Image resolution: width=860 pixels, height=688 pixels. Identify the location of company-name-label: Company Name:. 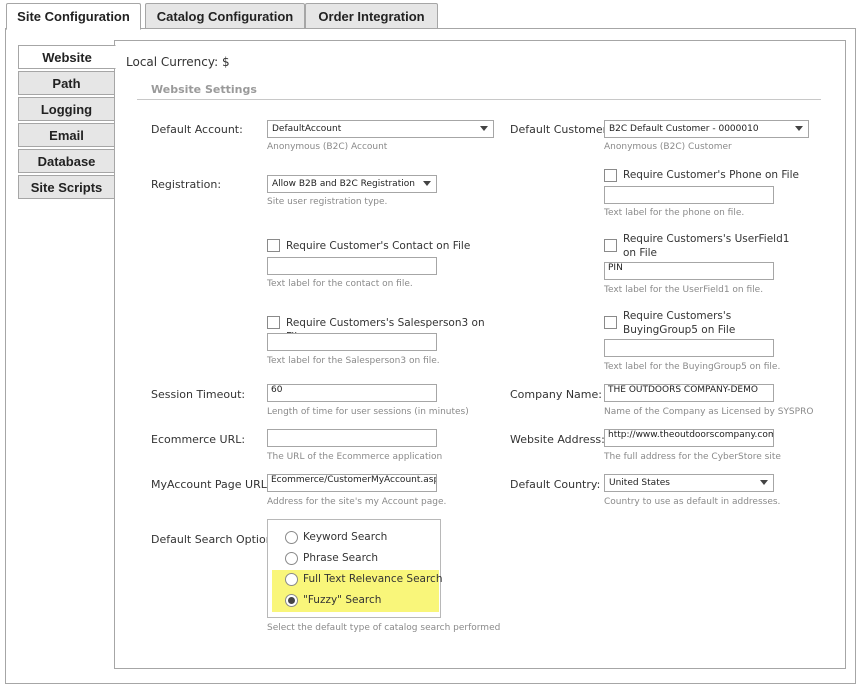
(556, 394).